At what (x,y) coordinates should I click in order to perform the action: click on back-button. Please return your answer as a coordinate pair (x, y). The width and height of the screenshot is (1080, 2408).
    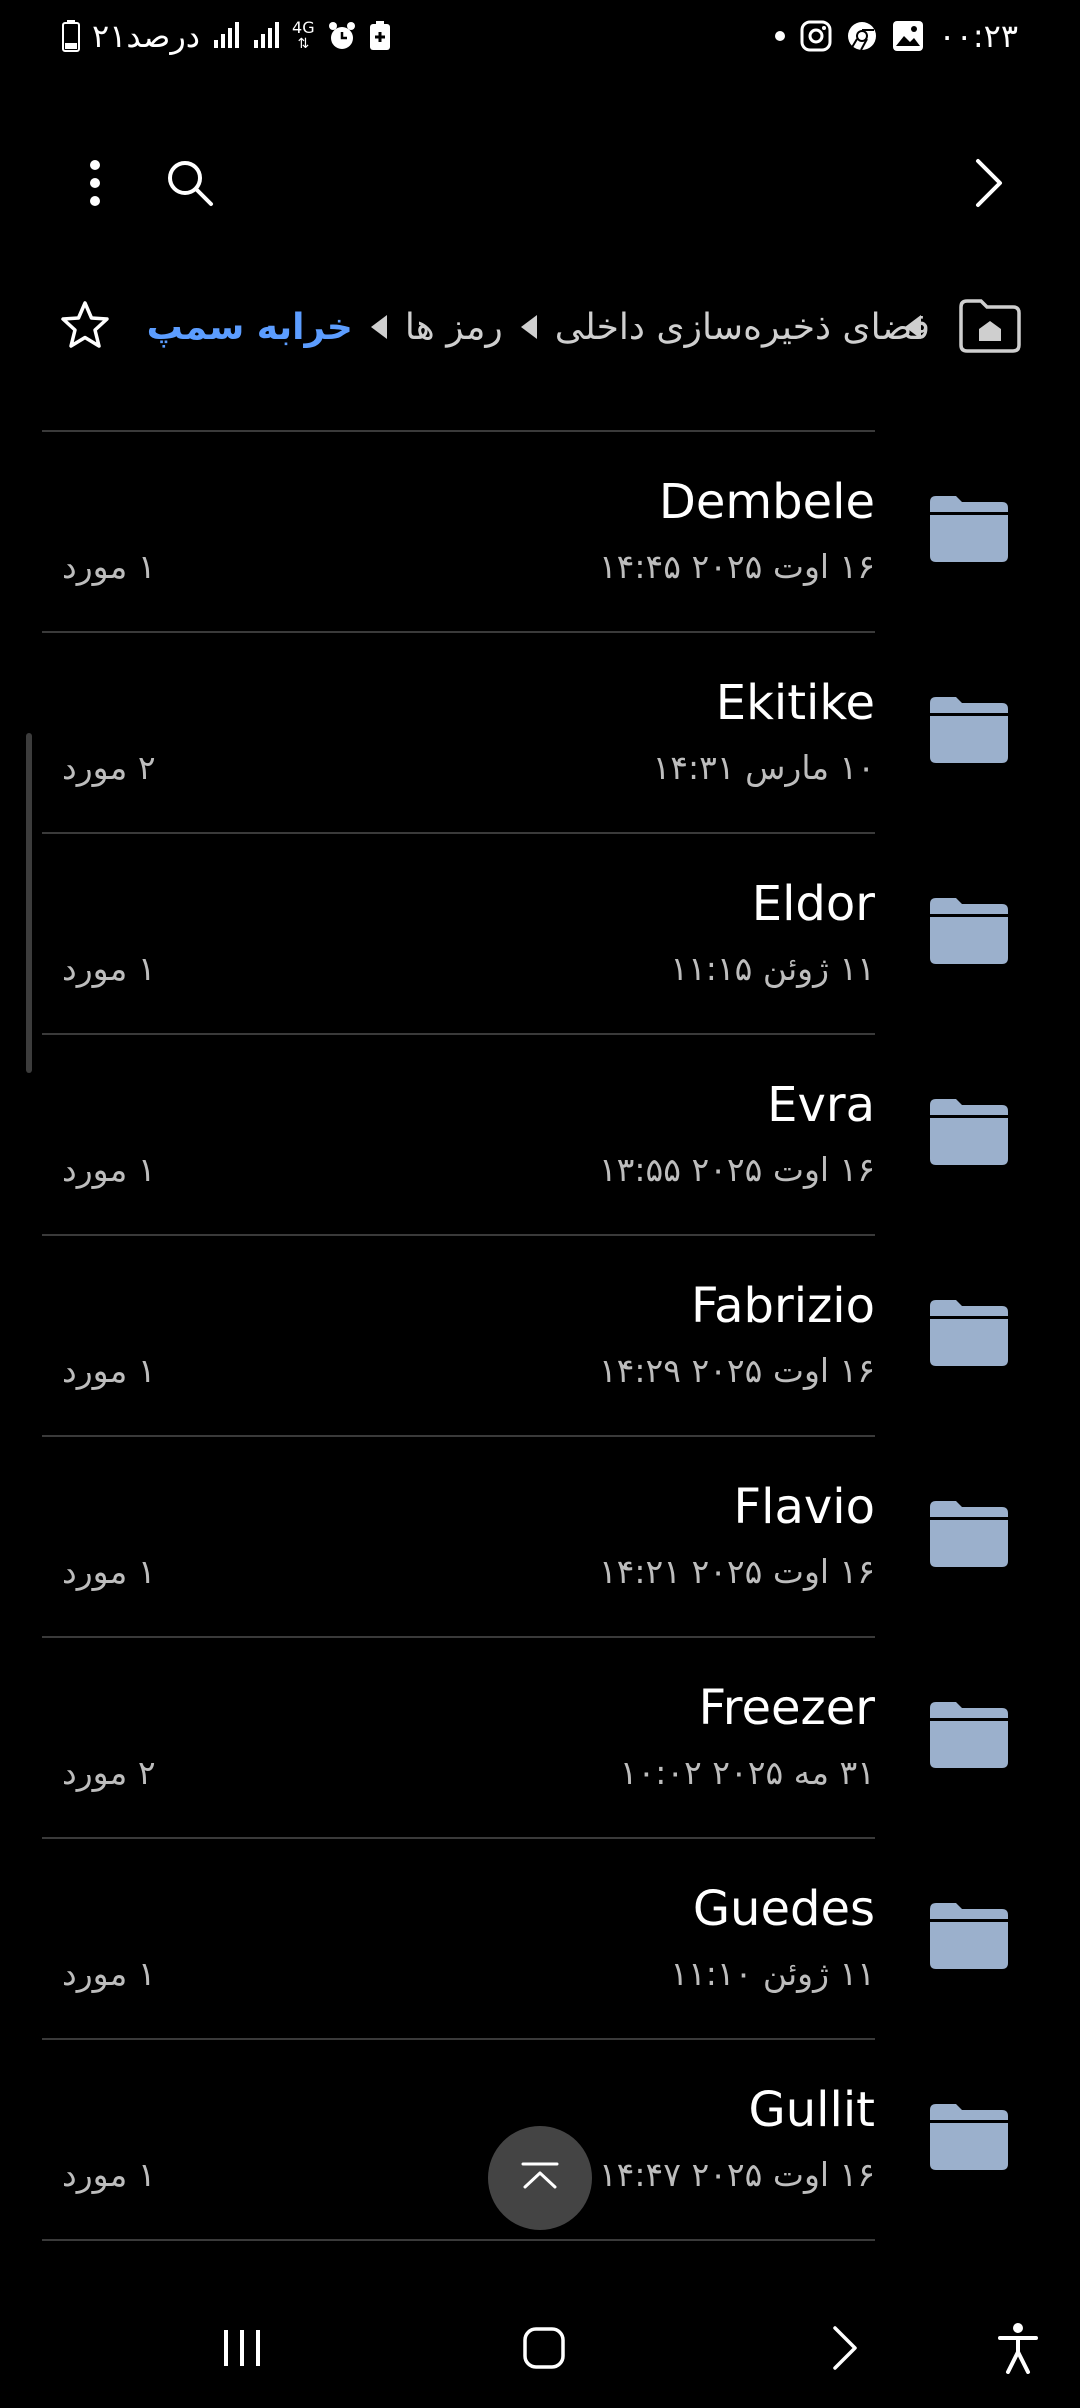
    Looking at the image, I should click on (845, 2350).